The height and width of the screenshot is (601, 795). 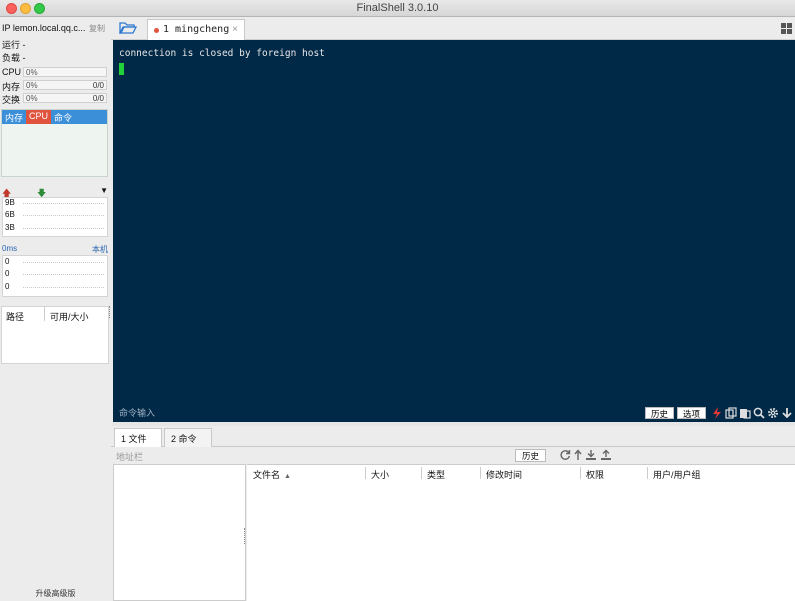 I want to click on column-header-filename: 文件名 ▲, so click(x=272, y=474).